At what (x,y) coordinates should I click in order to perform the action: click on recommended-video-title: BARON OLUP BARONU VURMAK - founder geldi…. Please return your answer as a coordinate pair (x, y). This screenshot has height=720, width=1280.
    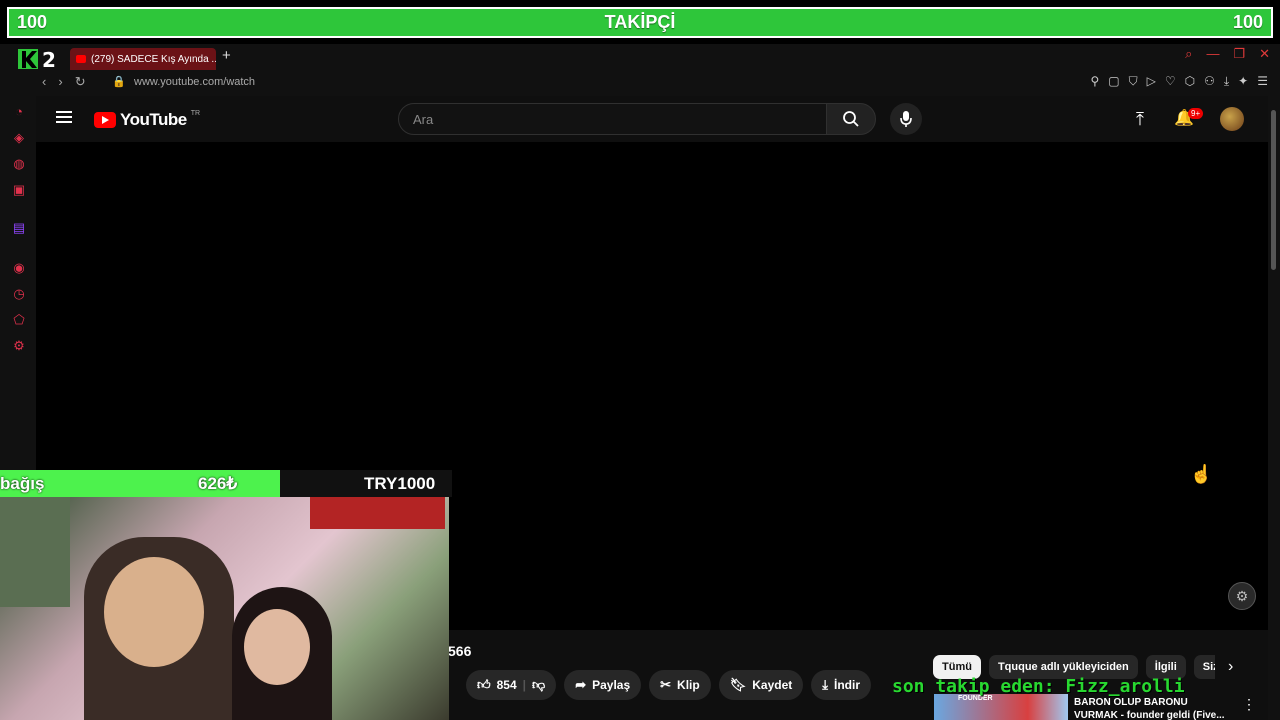
    Looking at the image, I should click on (1154, 708).